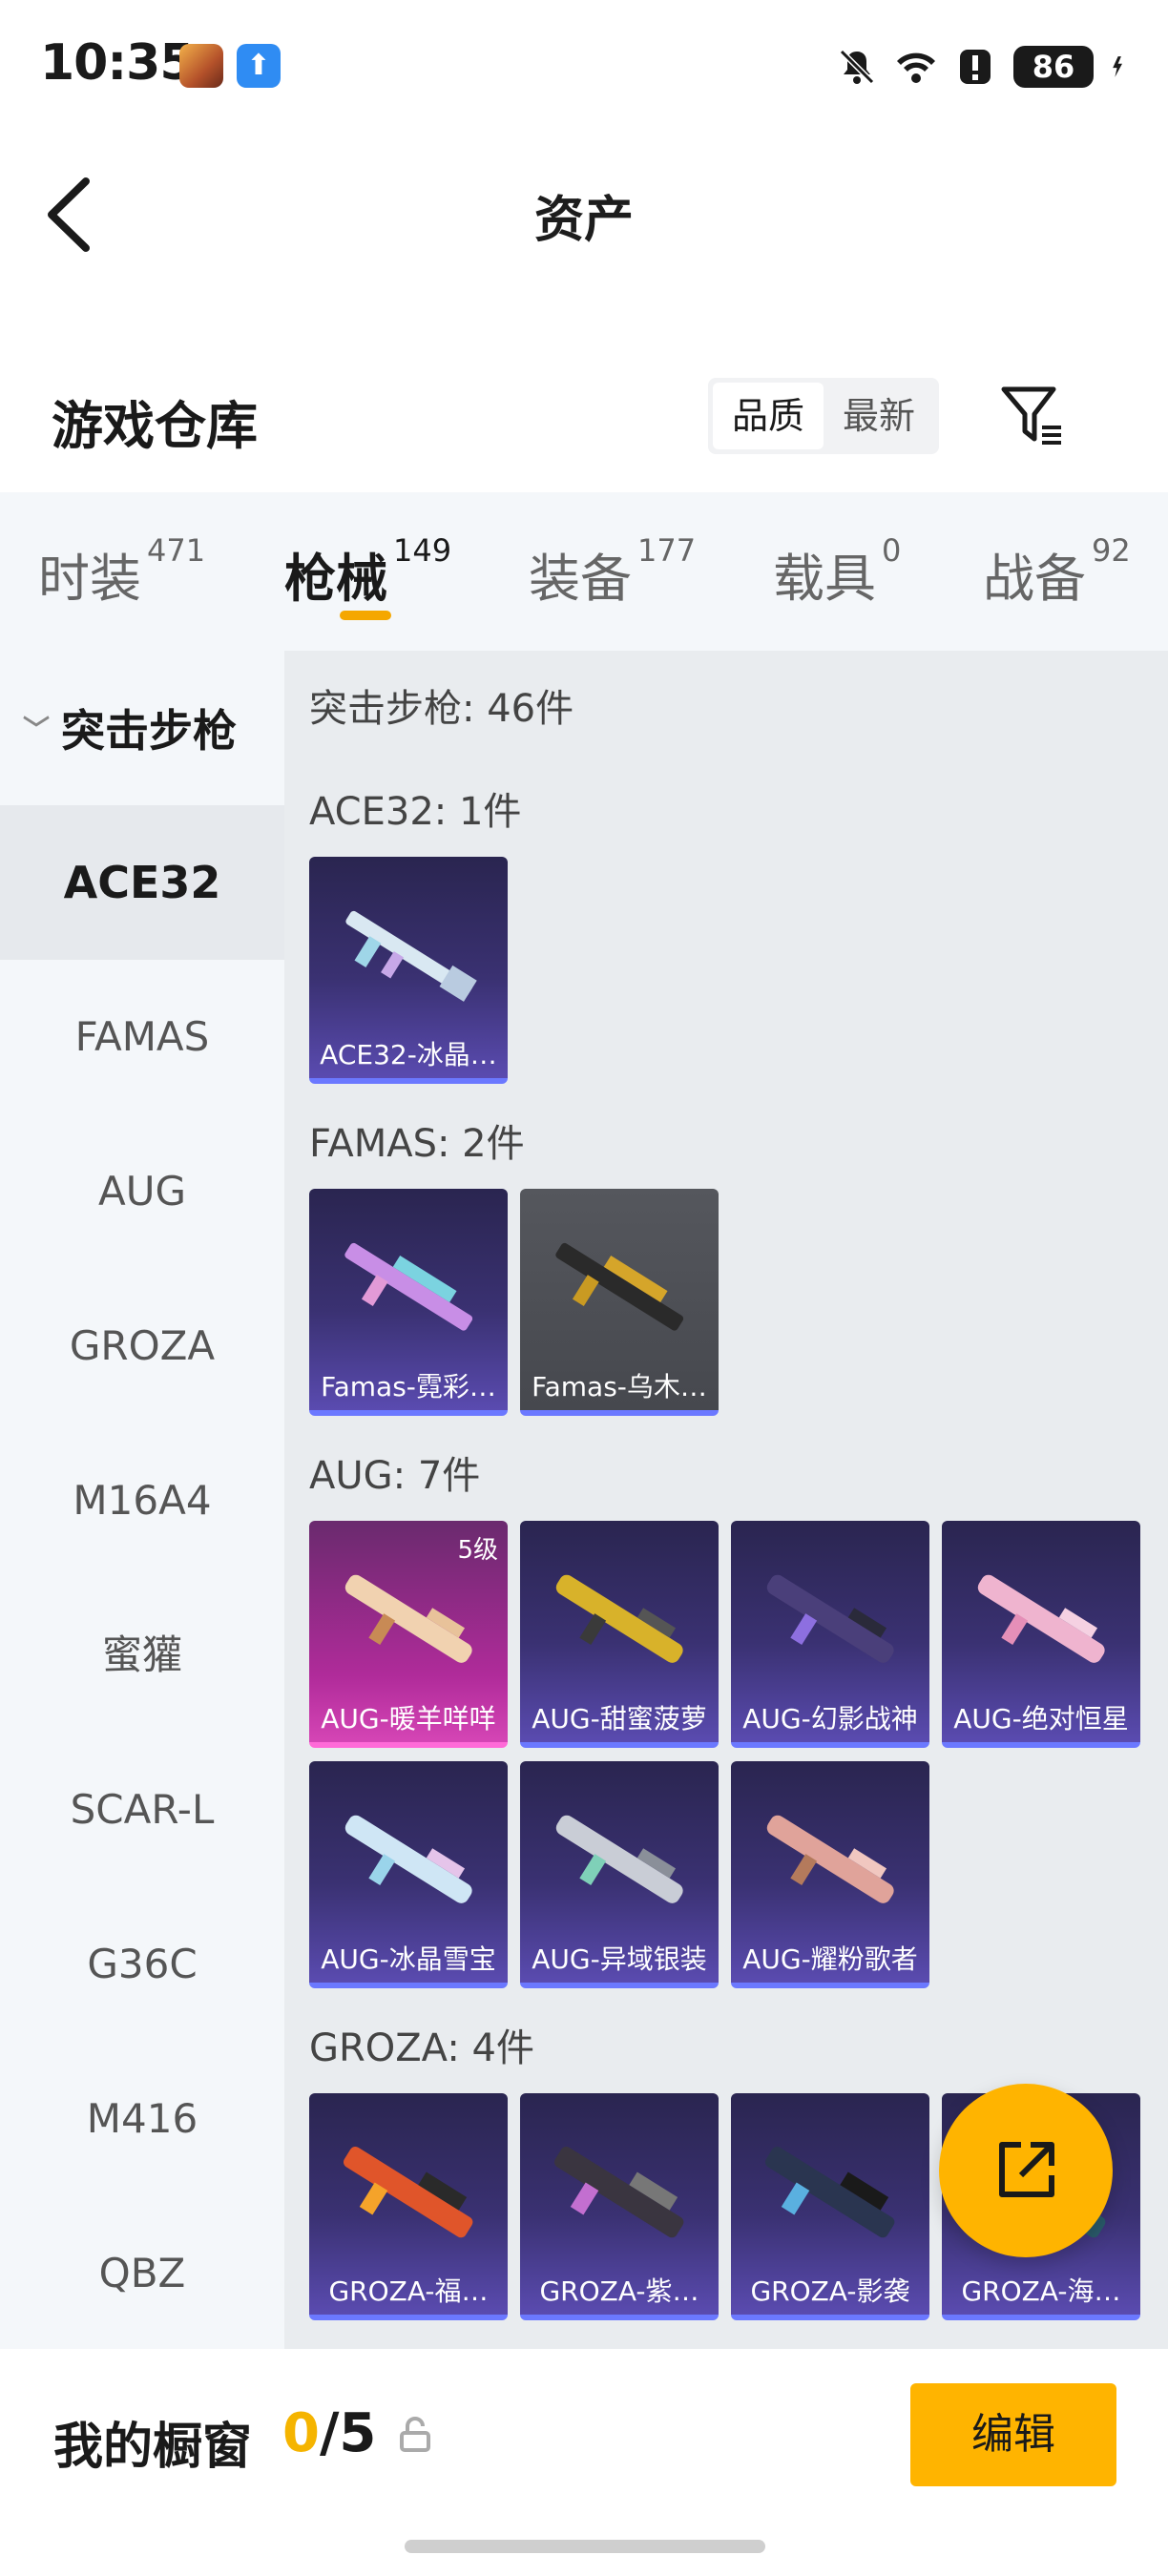 The height and width of the screenshot is (2576, 1168). Describe the element at coordinates (824, 579) in the screenshot. I see `tab-label: 载具` at that location.